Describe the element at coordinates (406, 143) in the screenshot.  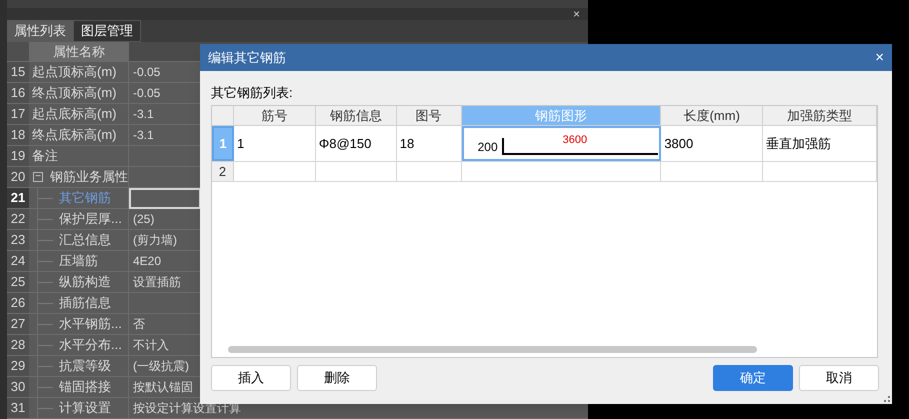
I see `table-cell-text: 18` at that location.